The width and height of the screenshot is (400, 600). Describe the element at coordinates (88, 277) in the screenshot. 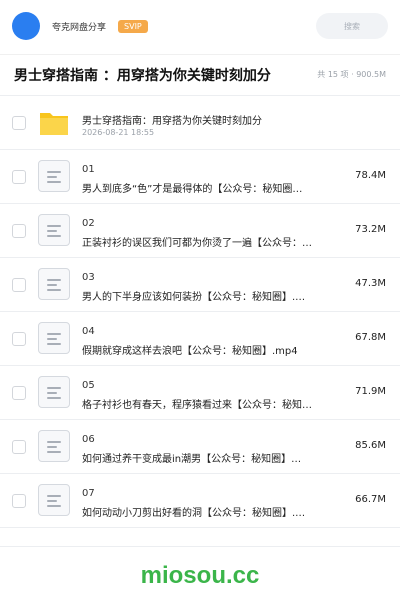

I see `file-number: 03` at that location.